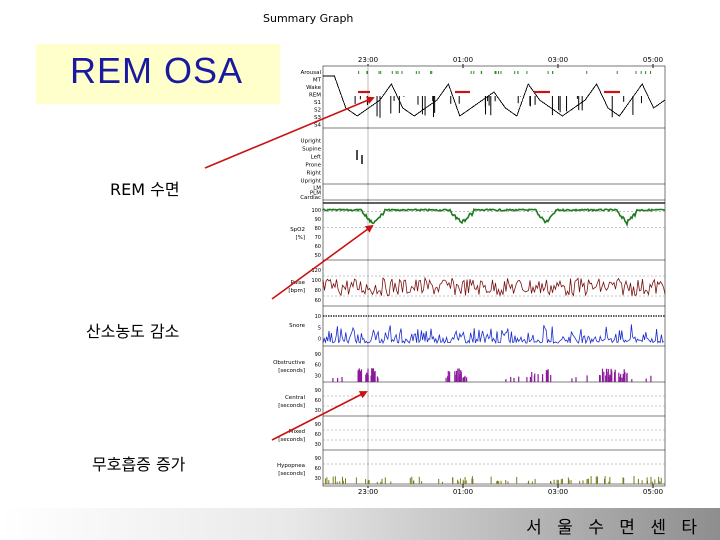  Describe the element at coordinates (558, 492) in the screenshot. I see `time-tick-label-bottom: 03:00` at that location.